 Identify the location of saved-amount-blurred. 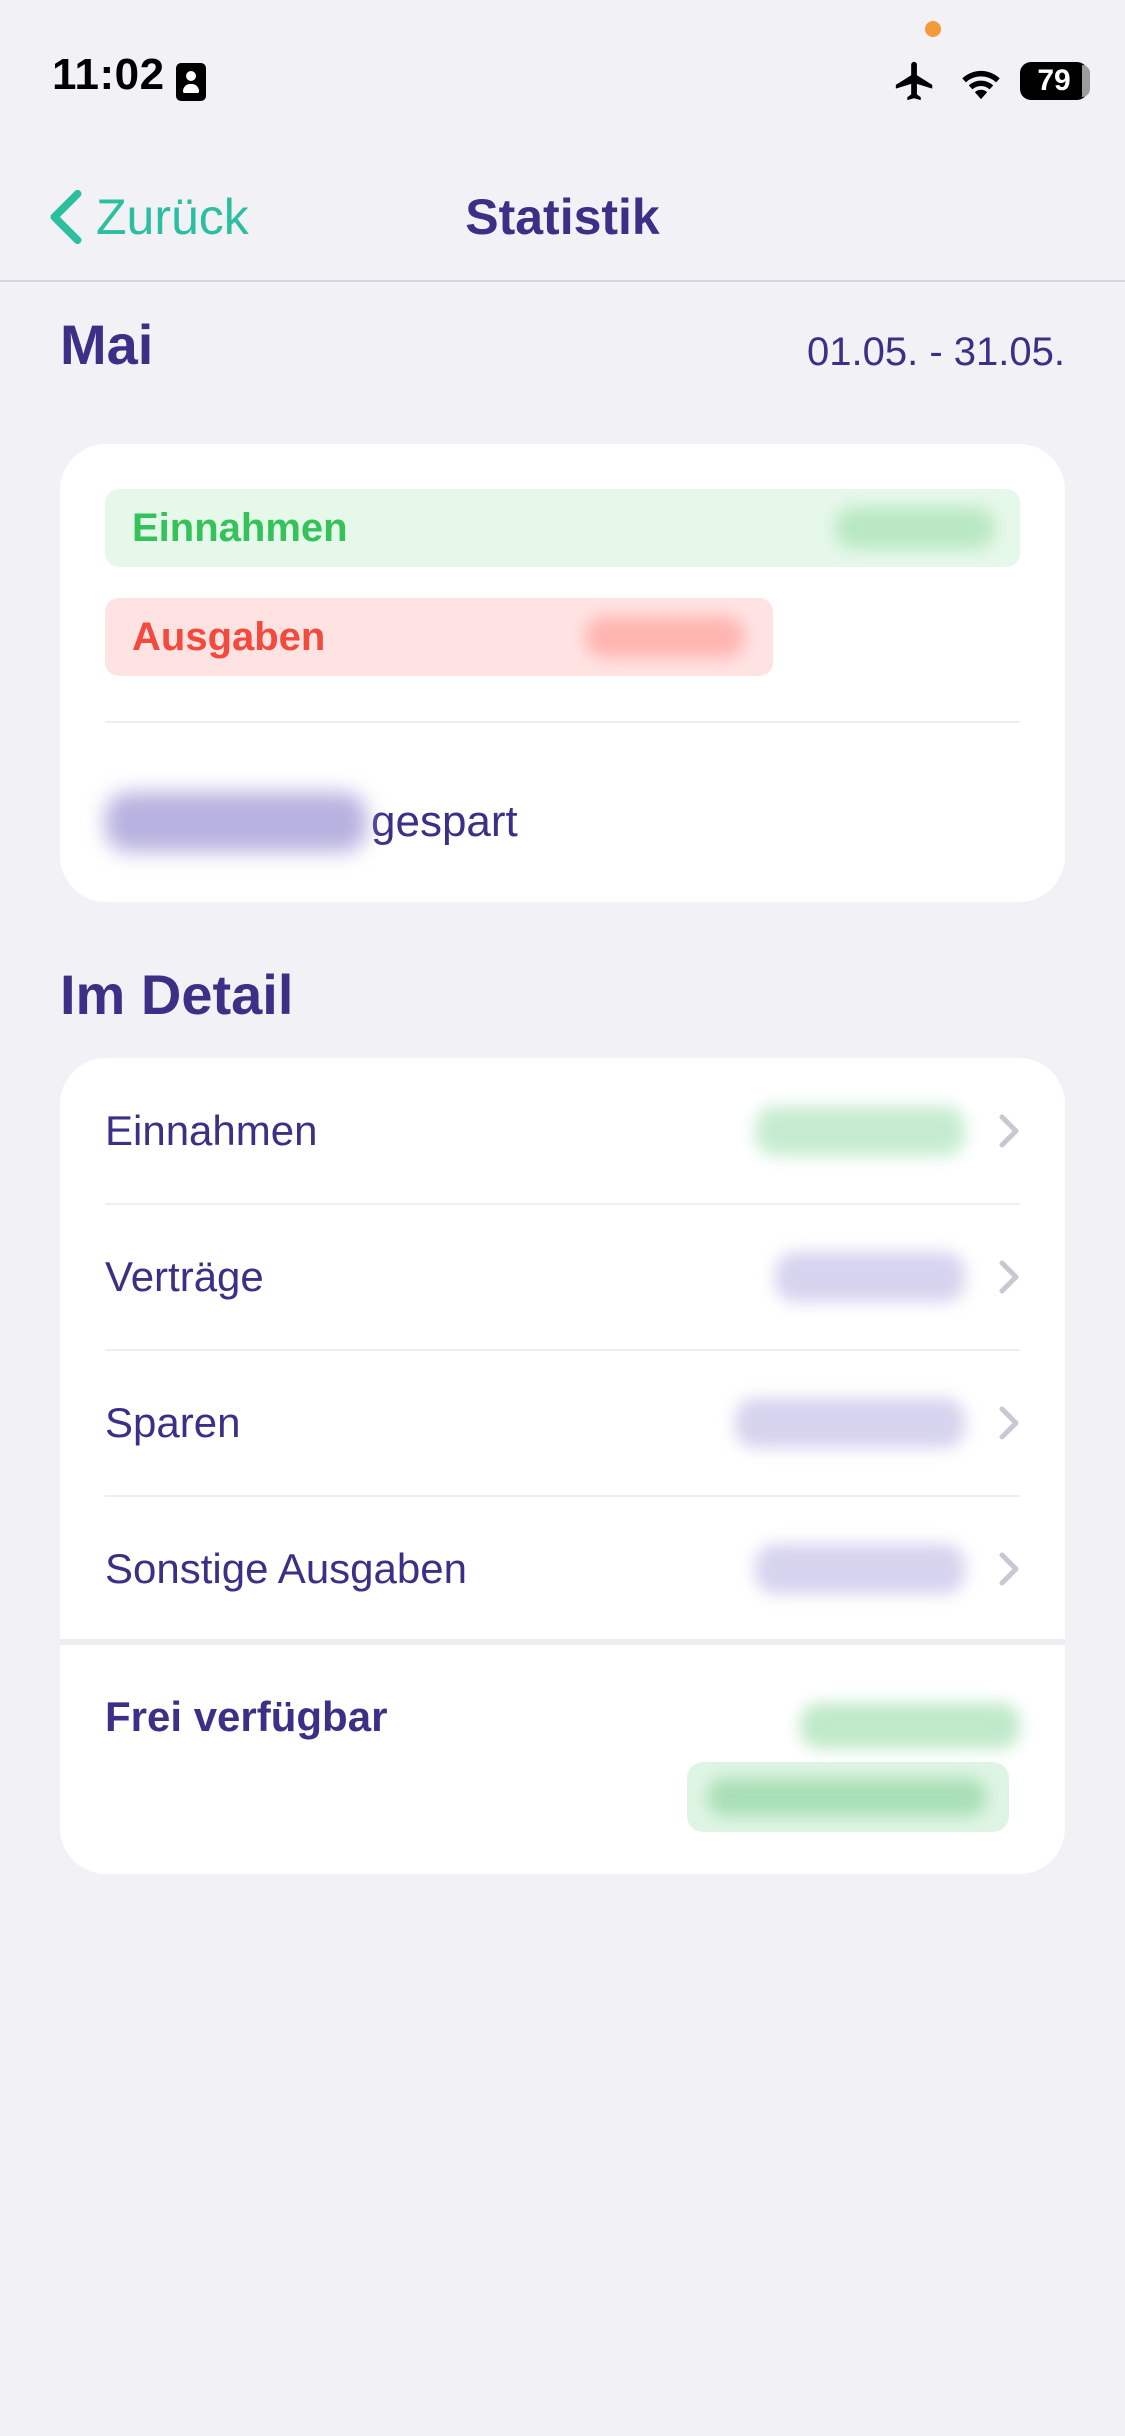
(236, 822).